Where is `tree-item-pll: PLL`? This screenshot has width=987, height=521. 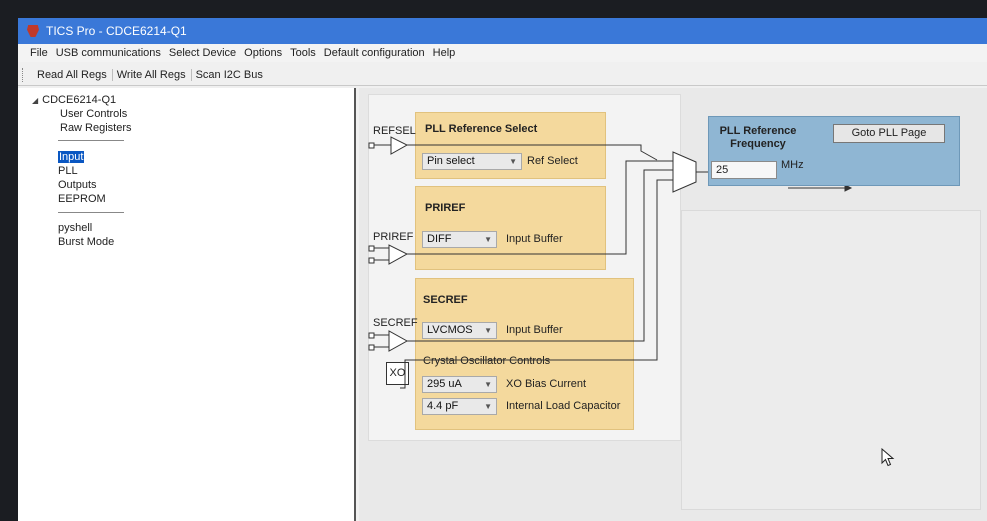 tree-item-pll: PLL is located at coordinates (68, 171).